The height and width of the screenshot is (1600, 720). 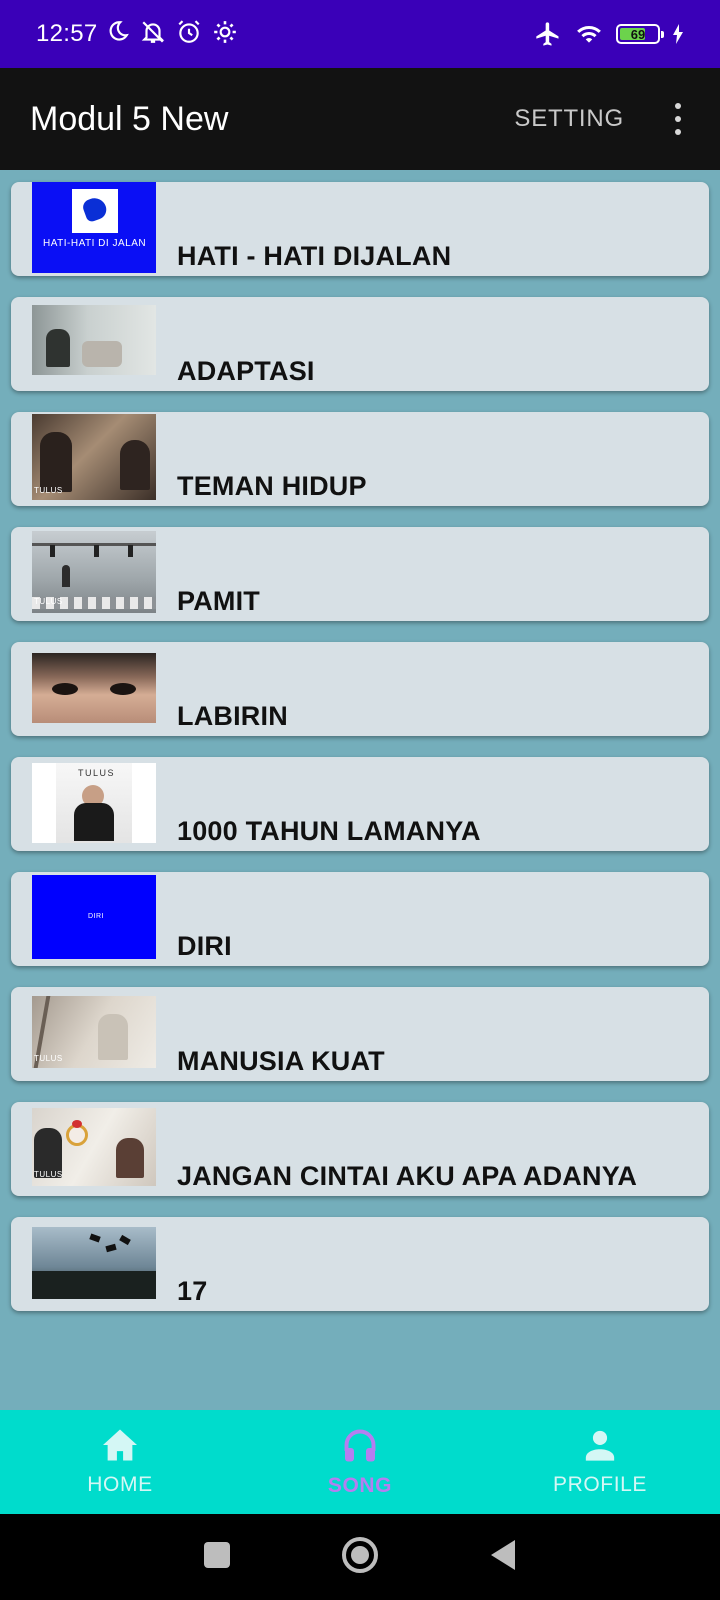 What do you see at coordinates (360, 34) in the screenshot?
I see `status-bar: 12:57 69` at bounding box center [360, 34].